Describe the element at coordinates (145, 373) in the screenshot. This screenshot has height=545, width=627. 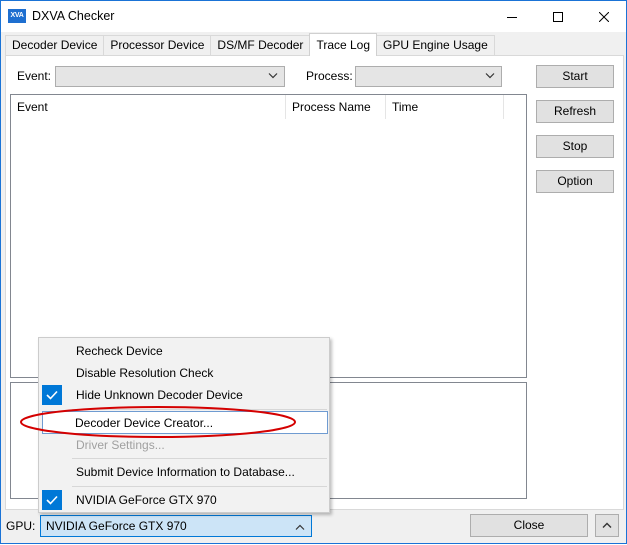
I see `menu-item-label: Disable Resolution Check` at that location.